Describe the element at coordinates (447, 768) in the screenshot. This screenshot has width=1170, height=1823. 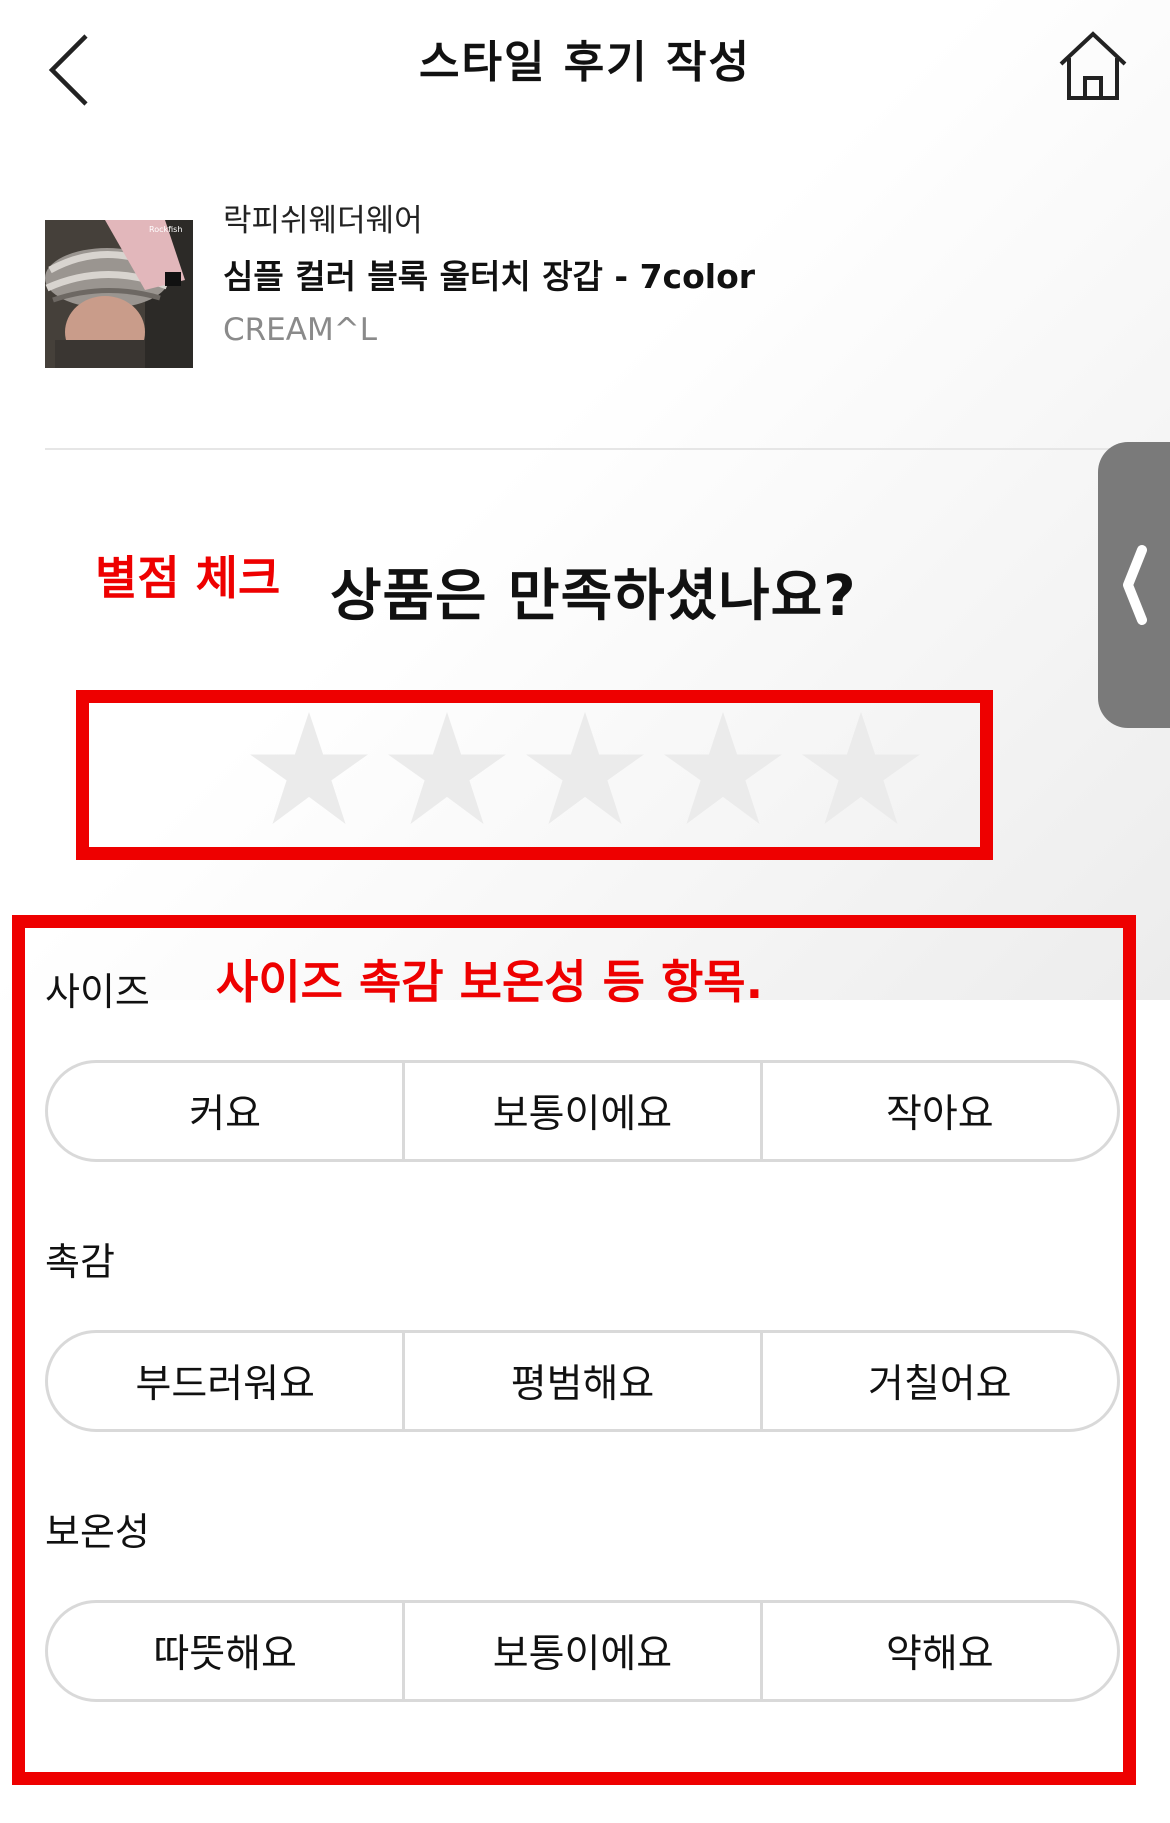
I see `star-2-icon` at that location.